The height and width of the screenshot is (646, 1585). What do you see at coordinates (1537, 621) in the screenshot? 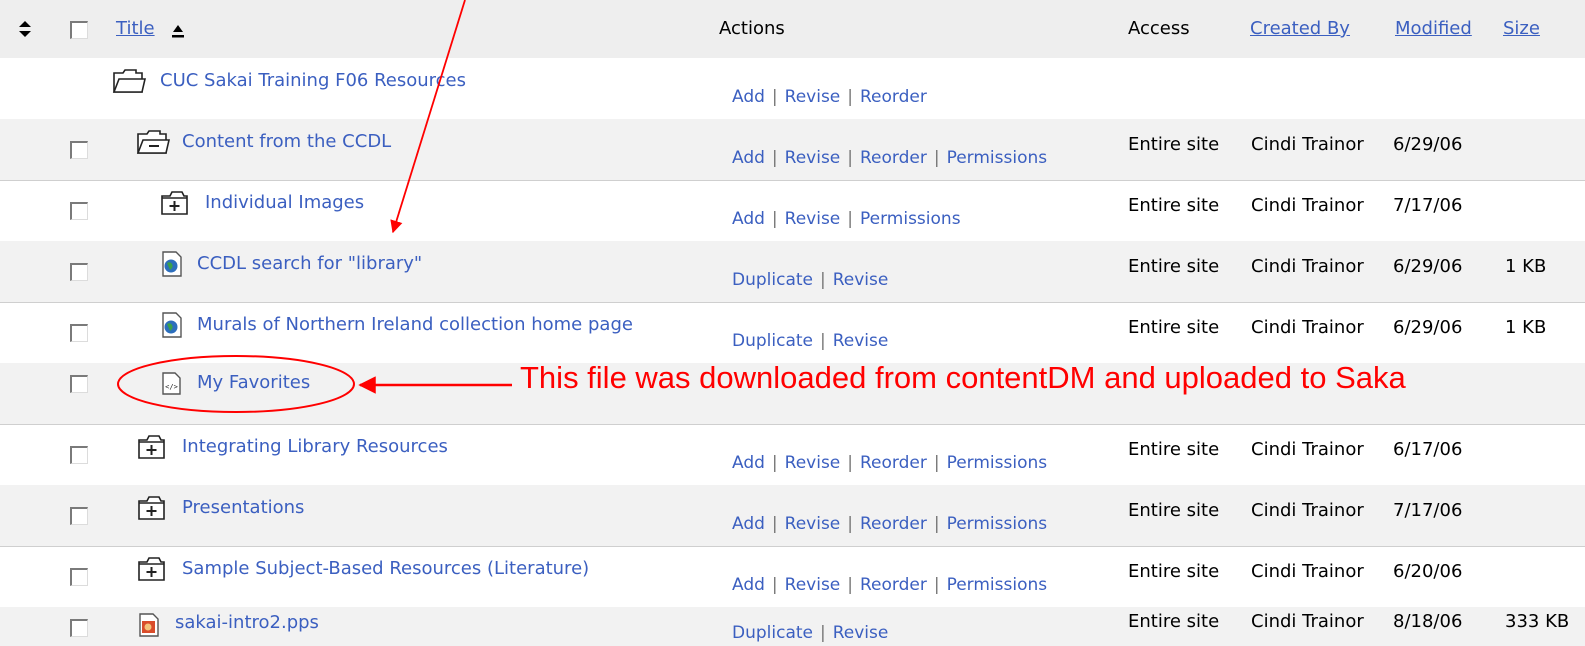
I see `size-value: 333 KB` at bounding box center [1537, 621].